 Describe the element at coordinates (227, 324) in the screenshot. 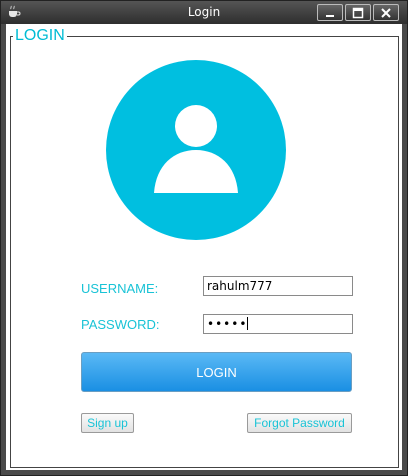

I see `password-masked-value: •••••` at that location.